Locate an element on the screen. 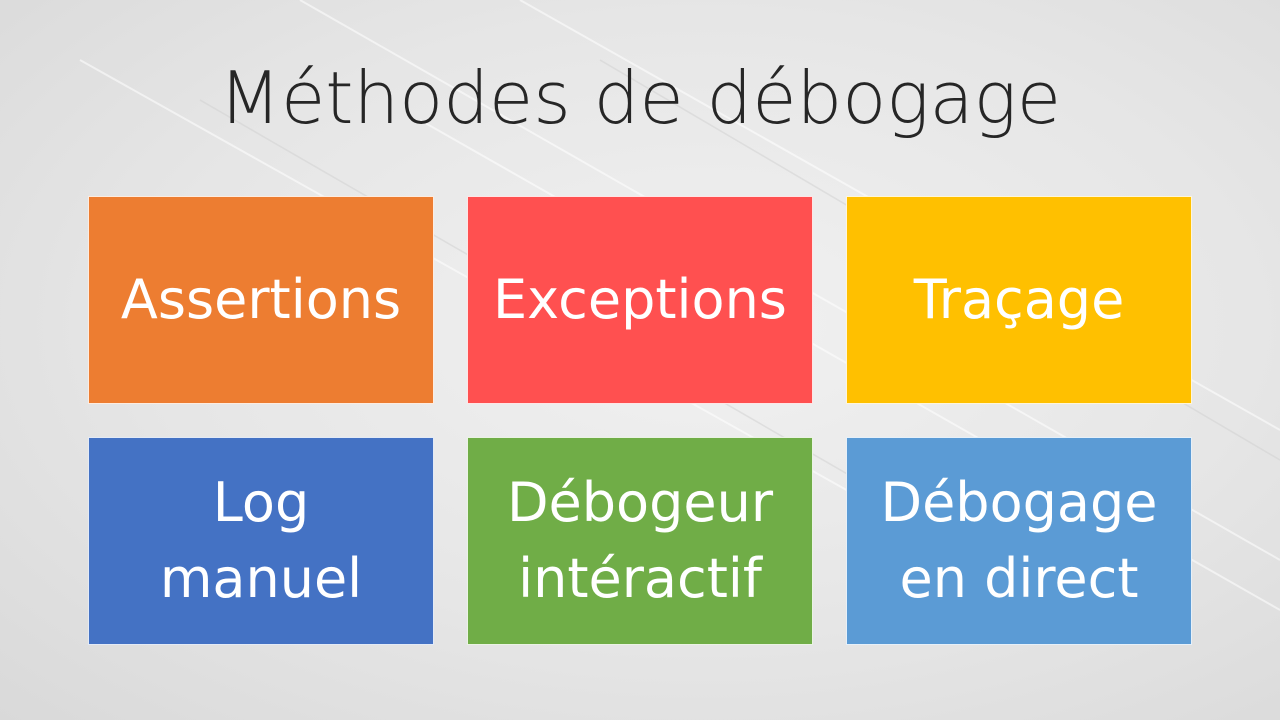 The width and height of the screenshot is (1280, 720). tile-label-line1: Débogage is located at coordinates (1019, 503).